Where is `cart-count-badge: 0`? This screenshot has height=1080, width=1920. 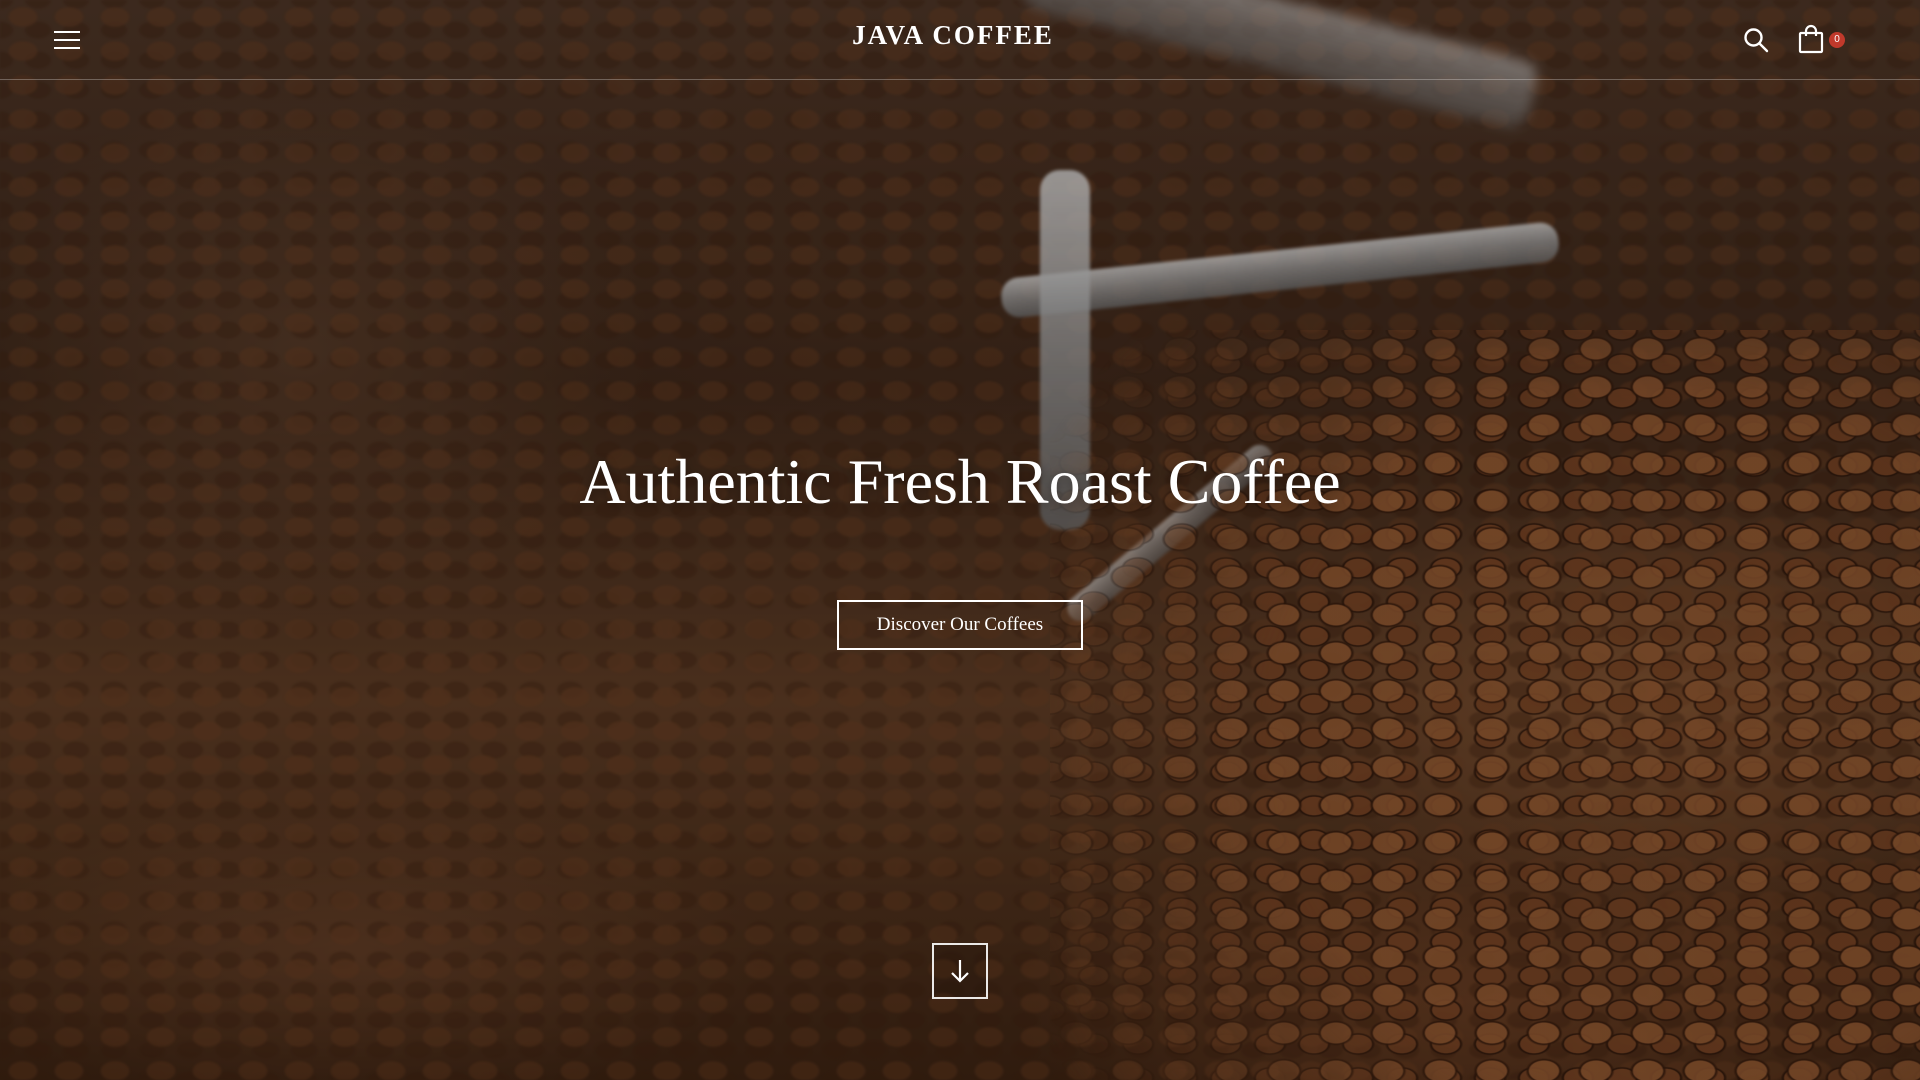 cart-count-badge: 0 is located at coordinates (1837, 40).